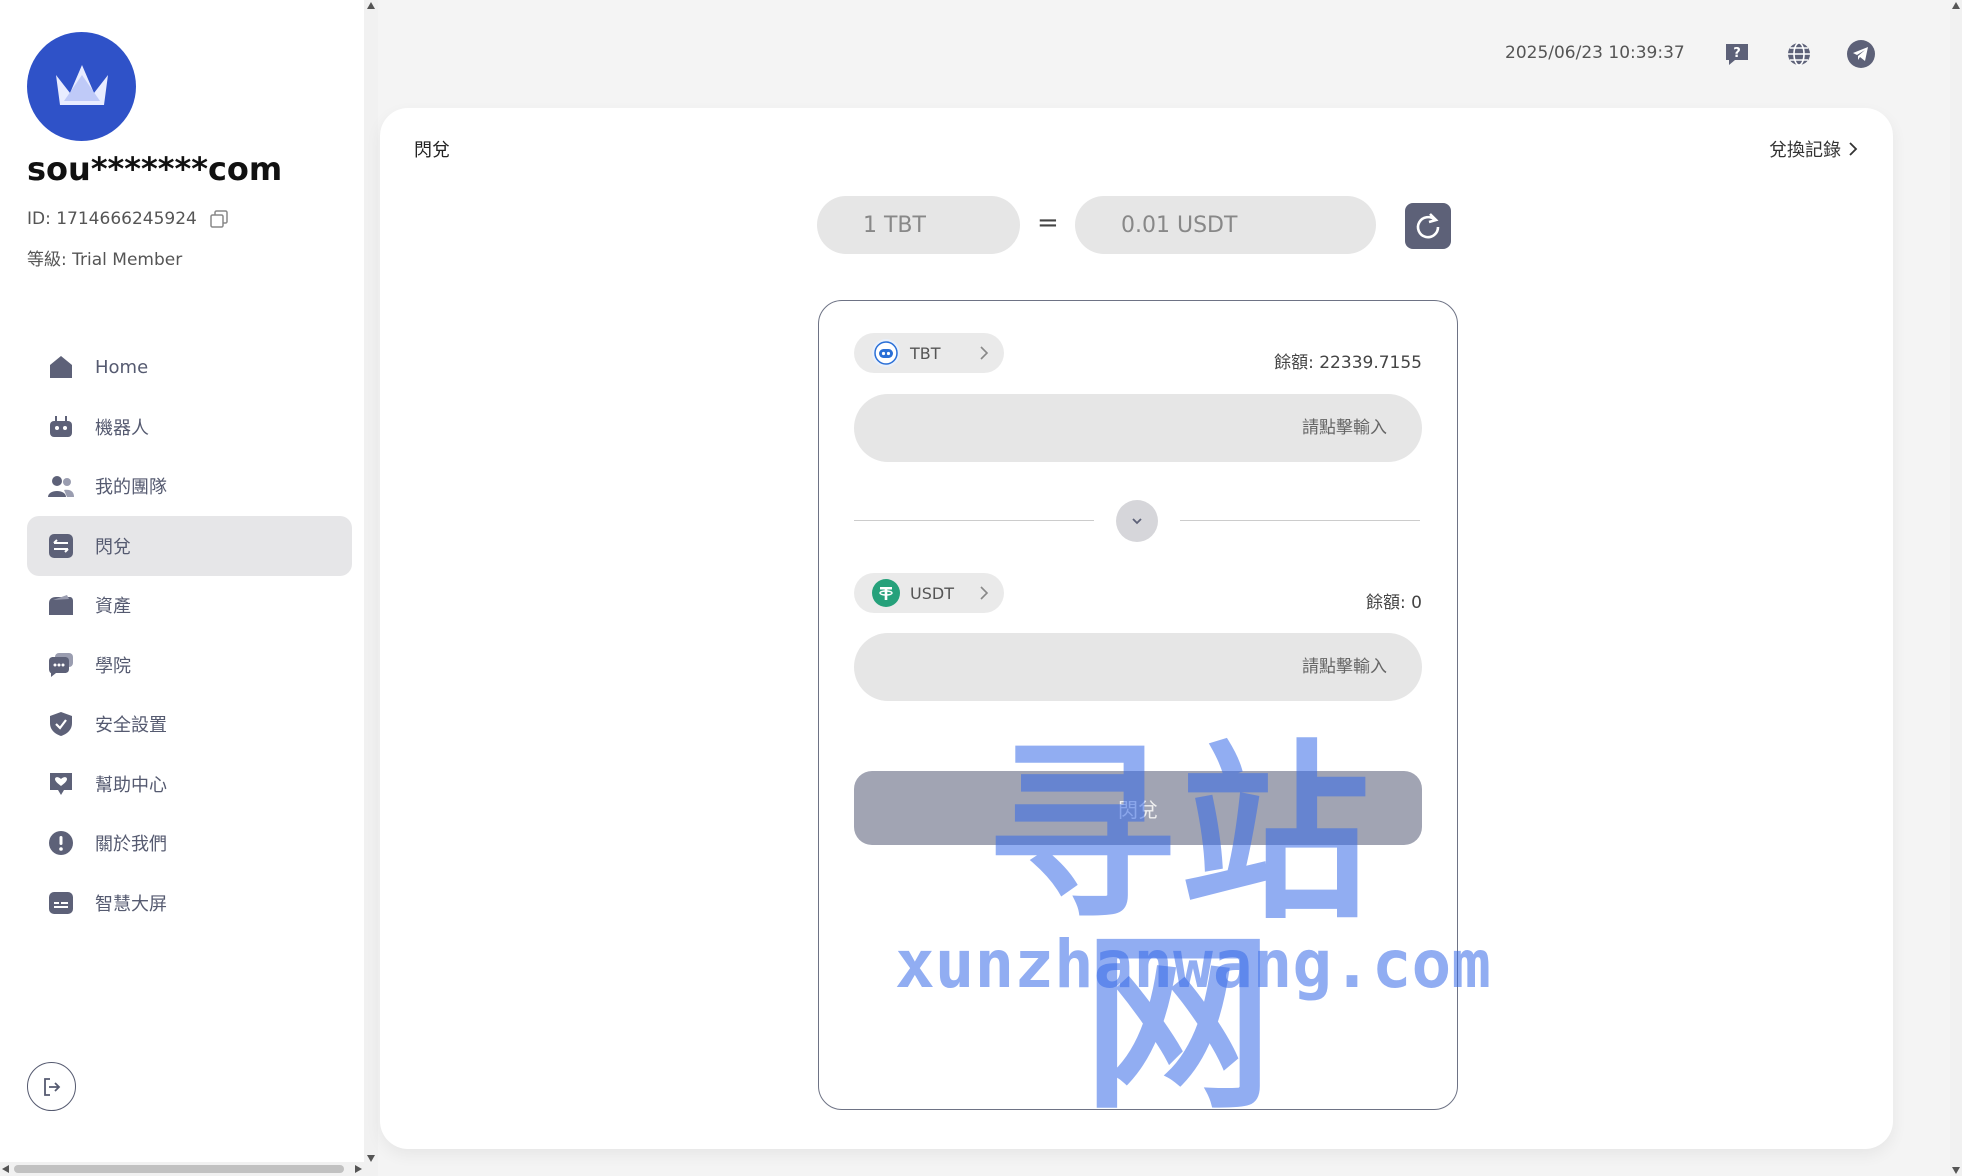 The width and height of the screenshot is (1962, 1176). I want to click on from-token-symbol: TBT, so click(925, 353).